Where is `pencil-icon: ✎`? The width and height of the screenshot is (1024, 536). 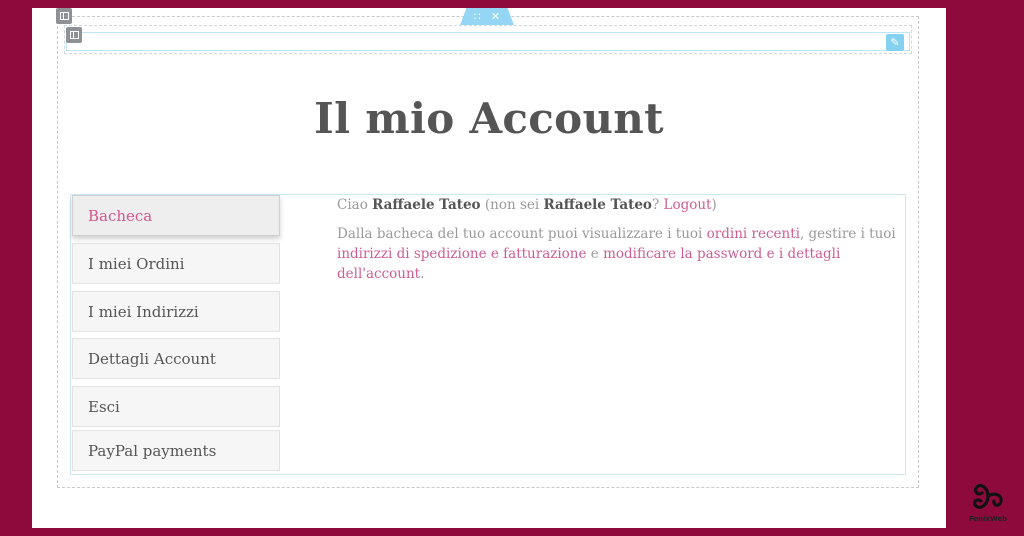 pencil-icon: ✎ is located at coordinates (895, 42).